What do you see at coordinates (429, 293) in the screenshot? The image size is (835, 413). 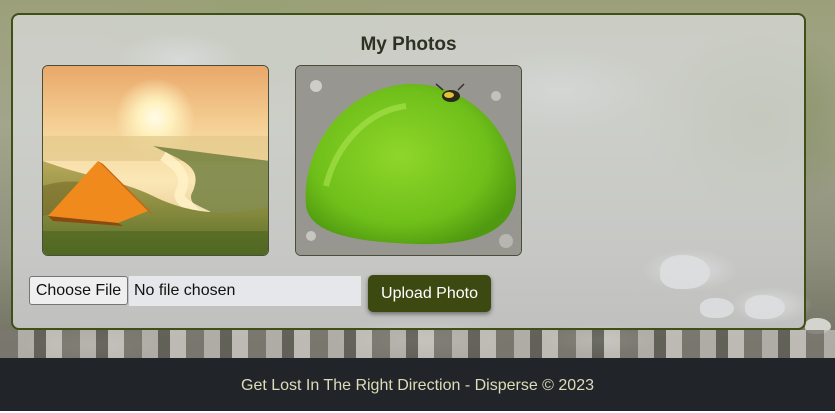 I see `upload-photo-button: Upload Photo` at bounding box center [429, 293].